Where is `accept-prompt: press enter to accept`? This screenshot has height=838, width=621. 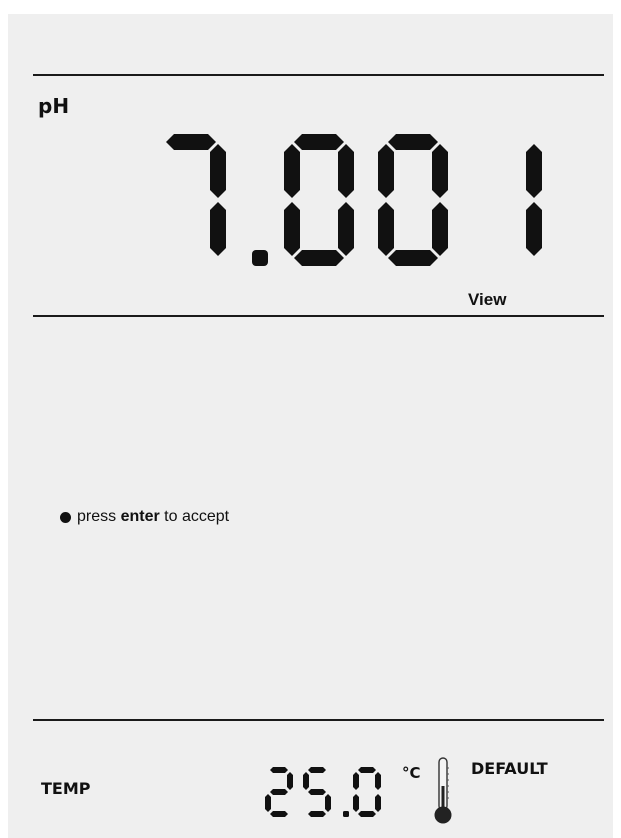 accept-prompt: press enter to accept is located at coordinates (144, 517).